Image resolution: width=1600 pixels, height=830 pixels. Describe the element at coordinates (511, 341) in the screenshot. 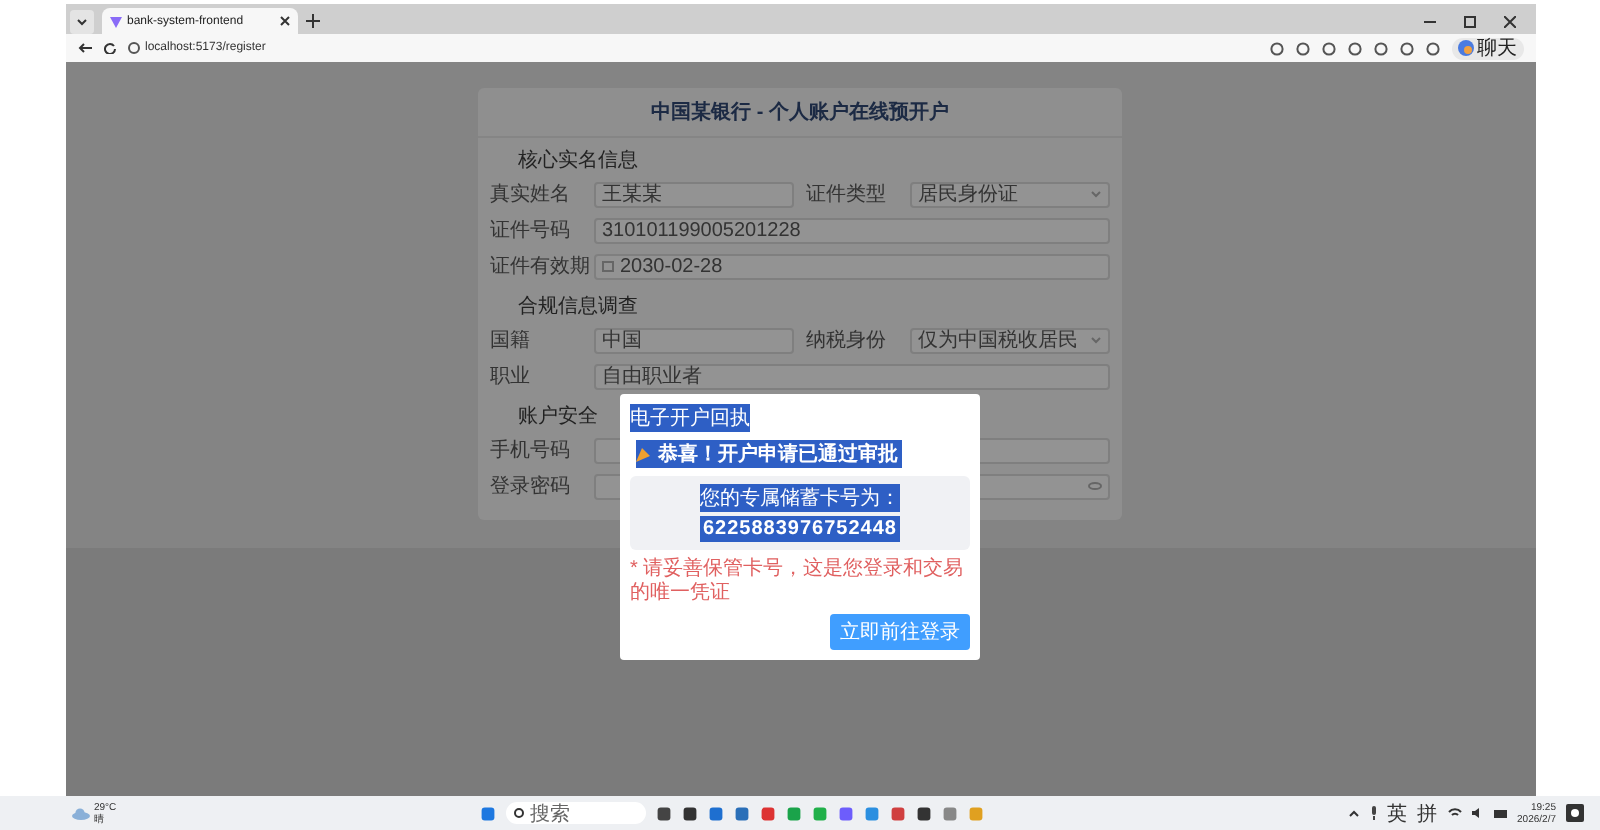

I see `field-label: 国籍` at that location.